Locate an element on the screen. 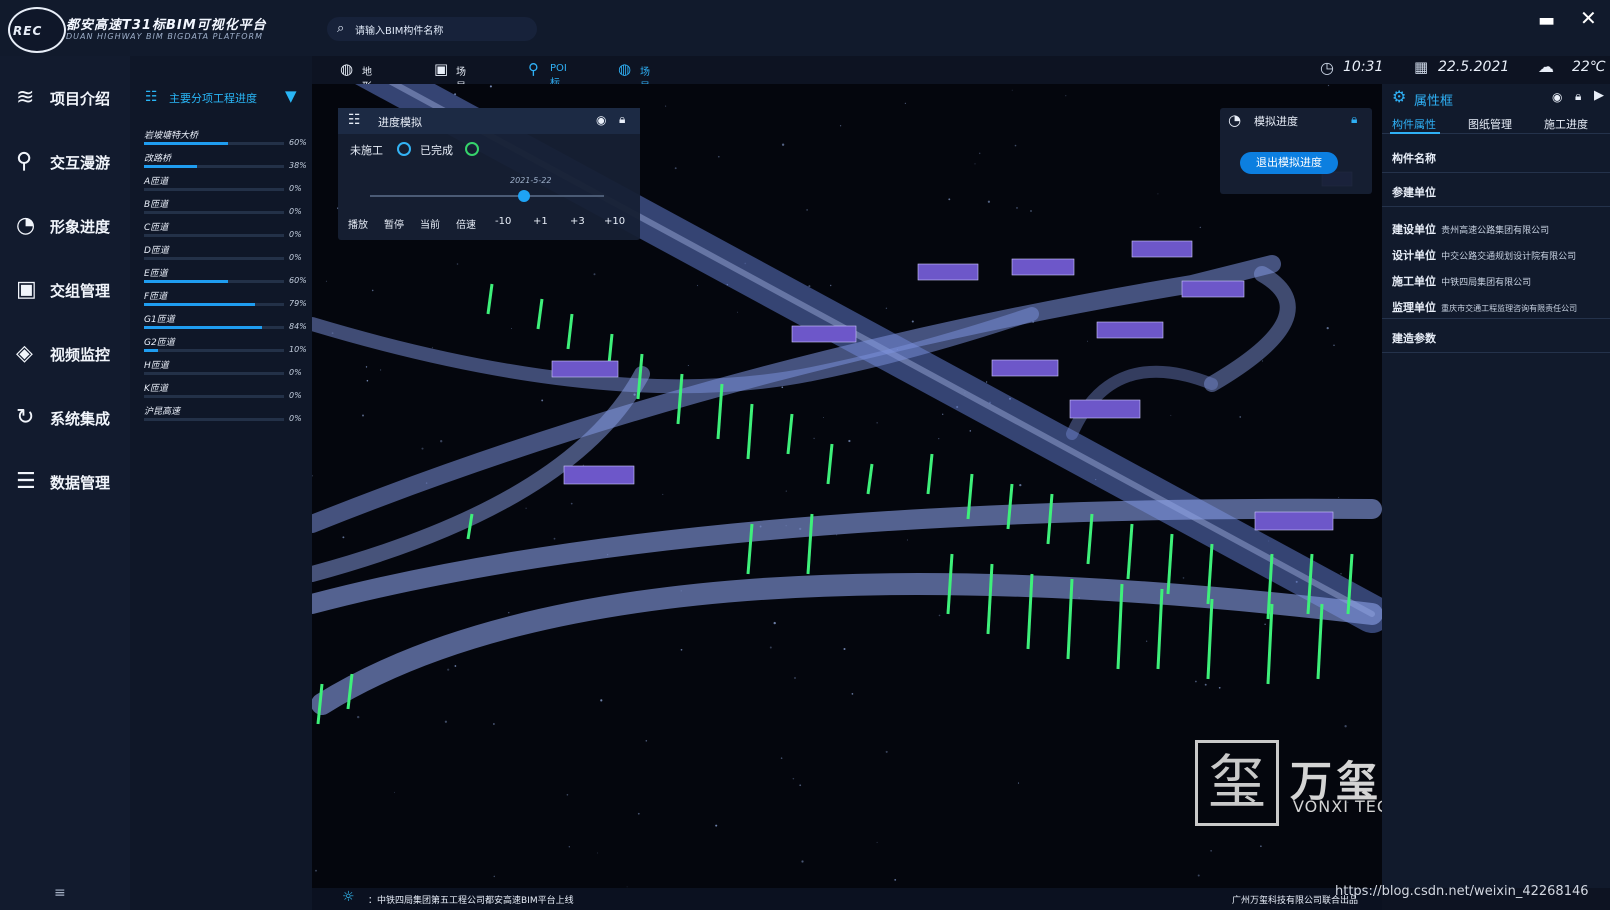  nav-item-system-integration: ↻ 系统集成 is located at coordinates (65, 418).